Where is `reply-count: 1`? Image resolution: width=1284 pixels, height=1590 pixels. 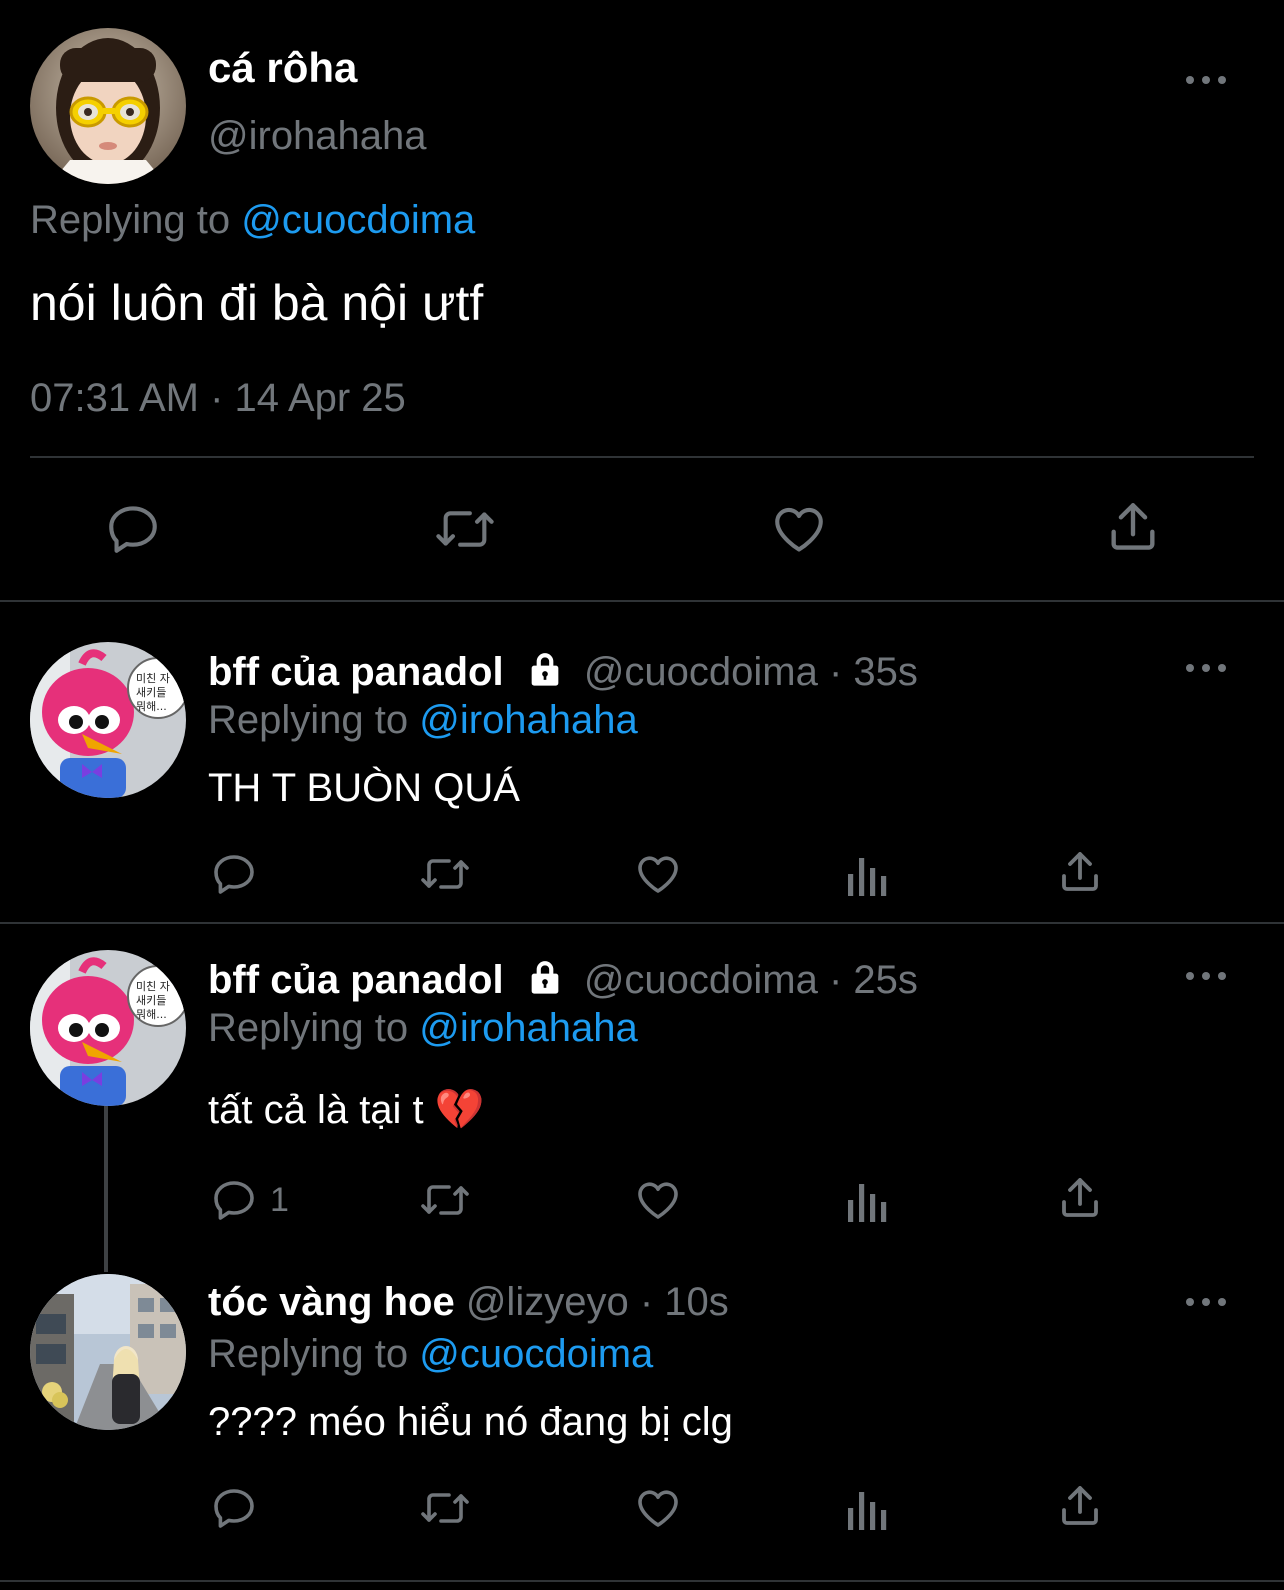
reply-count: 1 is located at coordinates (279, 1199).